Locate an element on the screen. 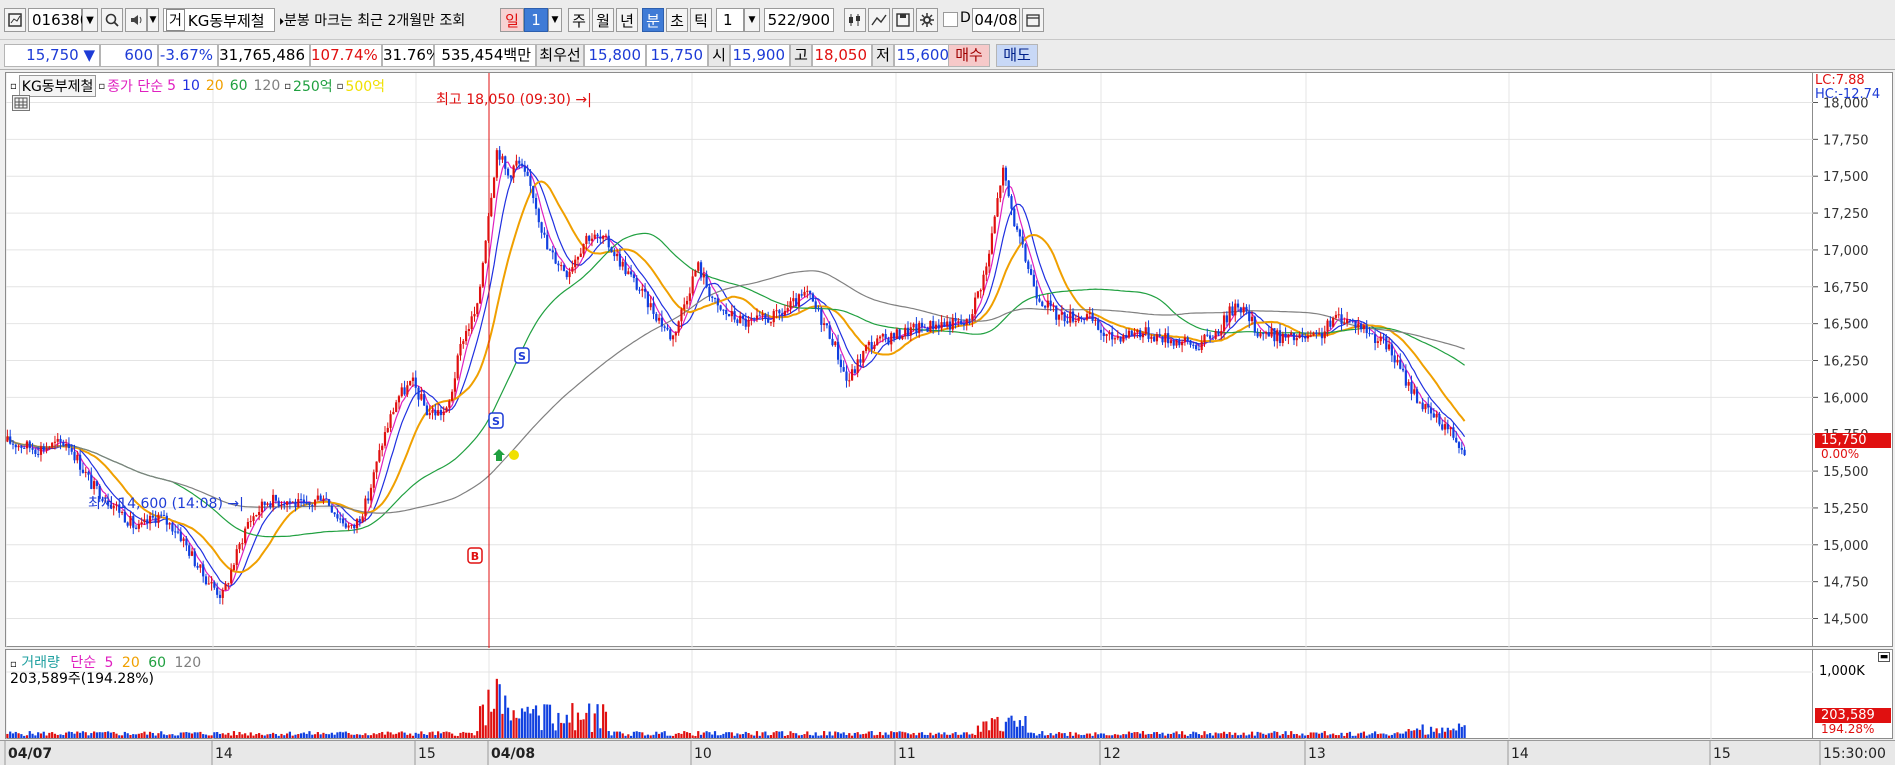 The width and height of the screenshot is (1895, 765). x-tick-label: 14 is located at coordinates (224, 754).